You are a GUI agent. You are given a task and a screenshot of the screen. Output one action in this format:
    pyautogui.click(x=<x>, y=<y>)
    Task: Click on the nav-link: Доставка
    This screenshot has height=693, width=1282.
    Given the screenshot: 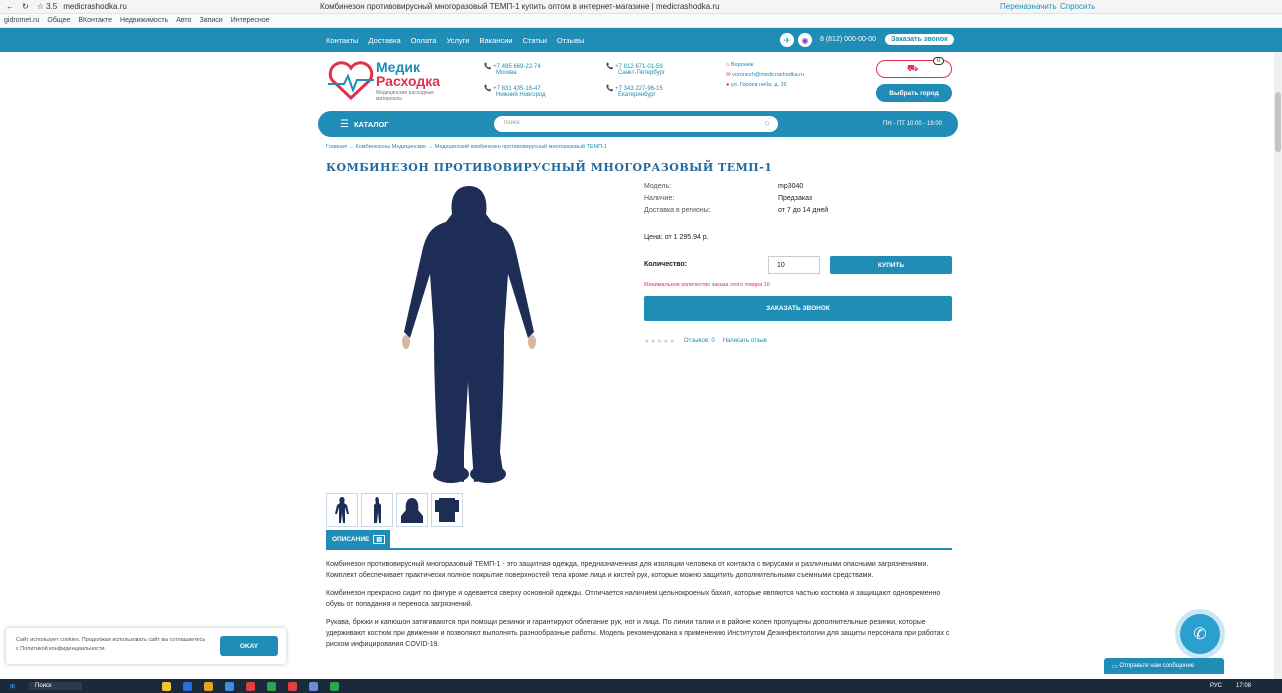 What is the action you would take?
    pyautogui.click(x=384, y=40)
    